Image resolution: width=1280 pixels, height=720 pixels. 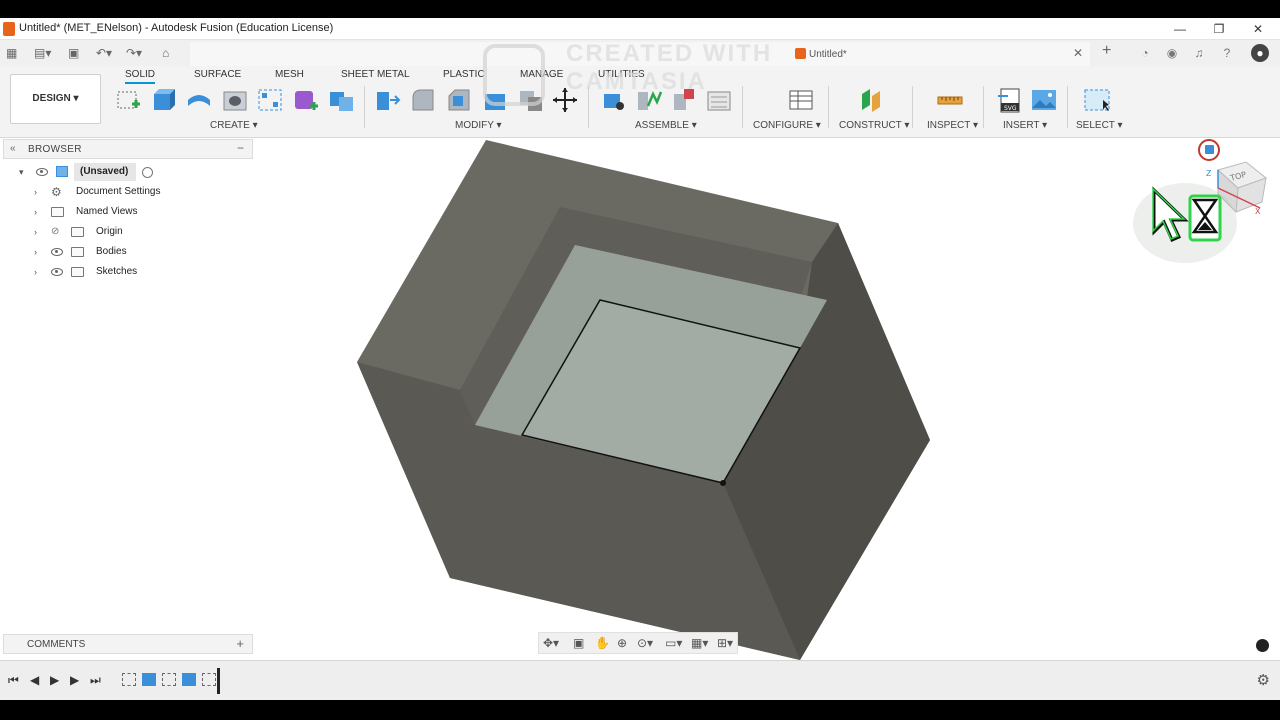 I want to click on tree-item-bodies: › Bodies, so click(x=90, y=252).